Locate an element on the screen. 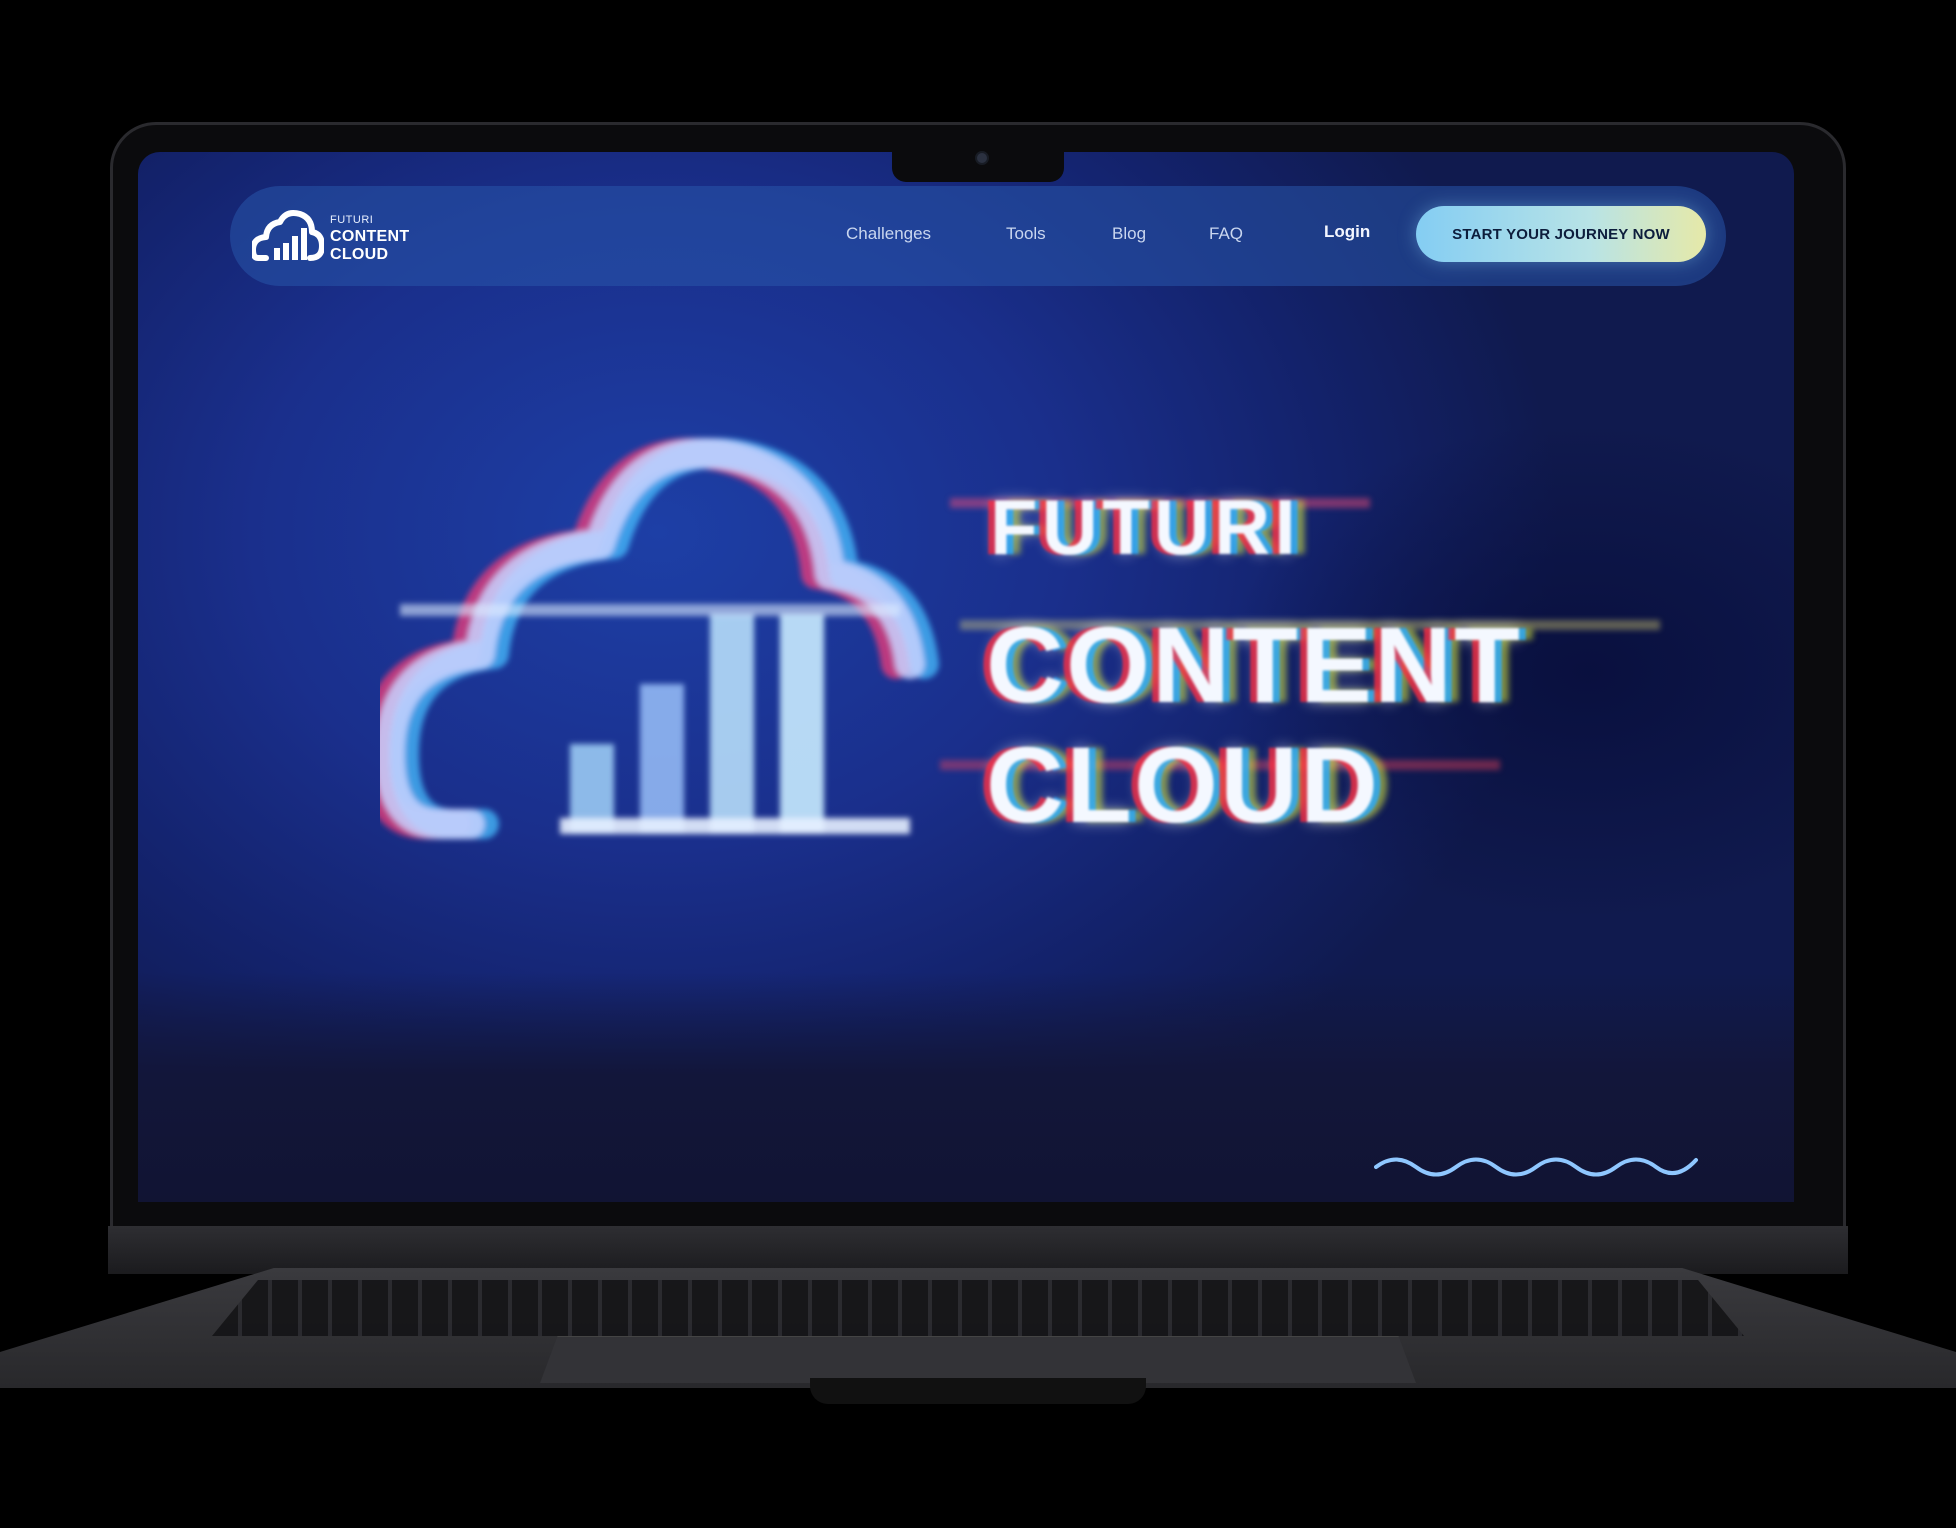 The image size is (1956, 1528). nav-link-faq: FAQ is located at coordinates (1226, 234).